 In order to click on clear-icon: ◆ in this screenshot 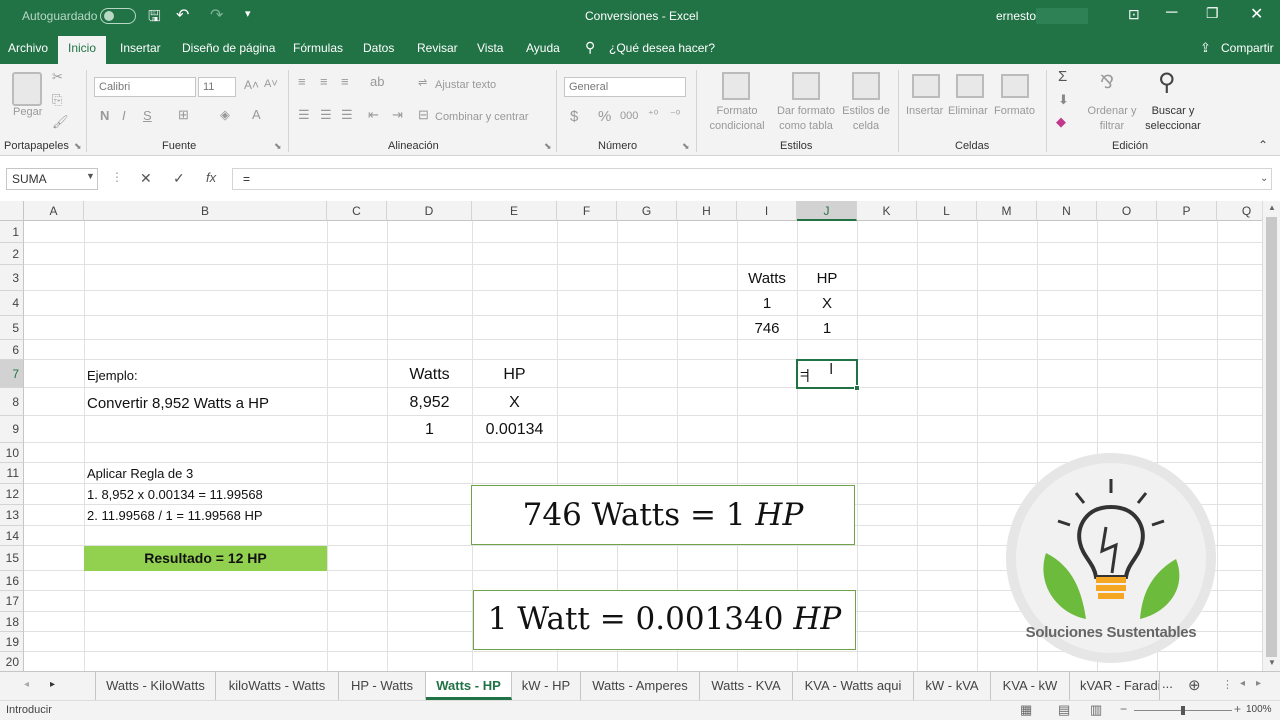, I will do `click(1061, 122)`.